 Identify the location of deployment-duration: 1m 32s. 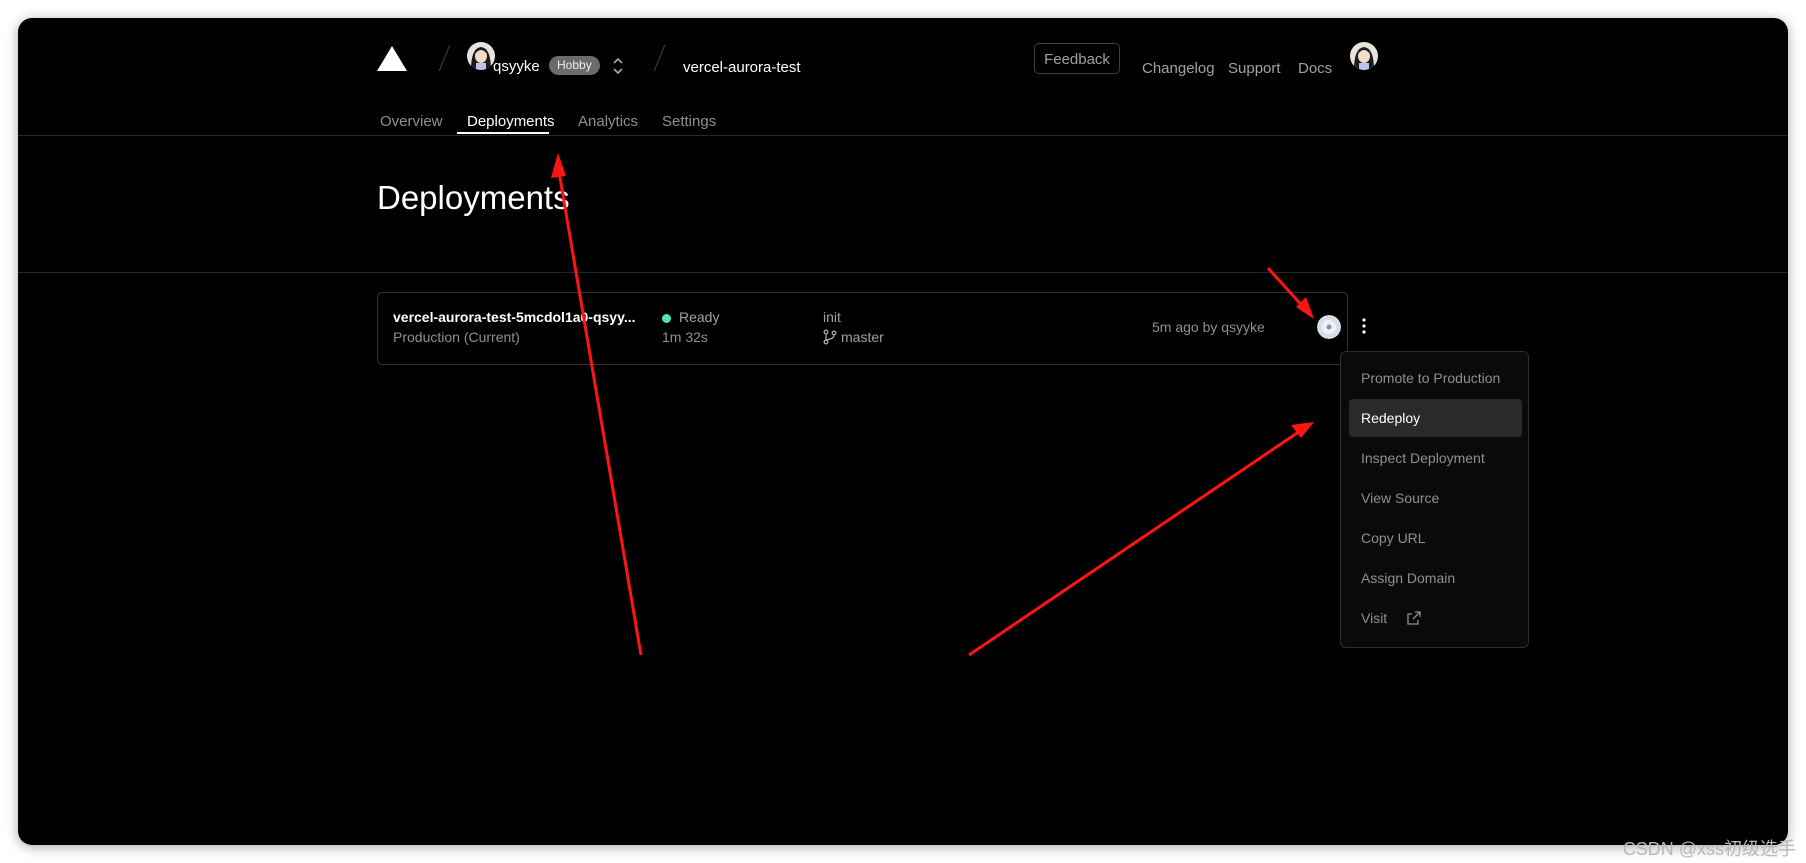
(685, 337).